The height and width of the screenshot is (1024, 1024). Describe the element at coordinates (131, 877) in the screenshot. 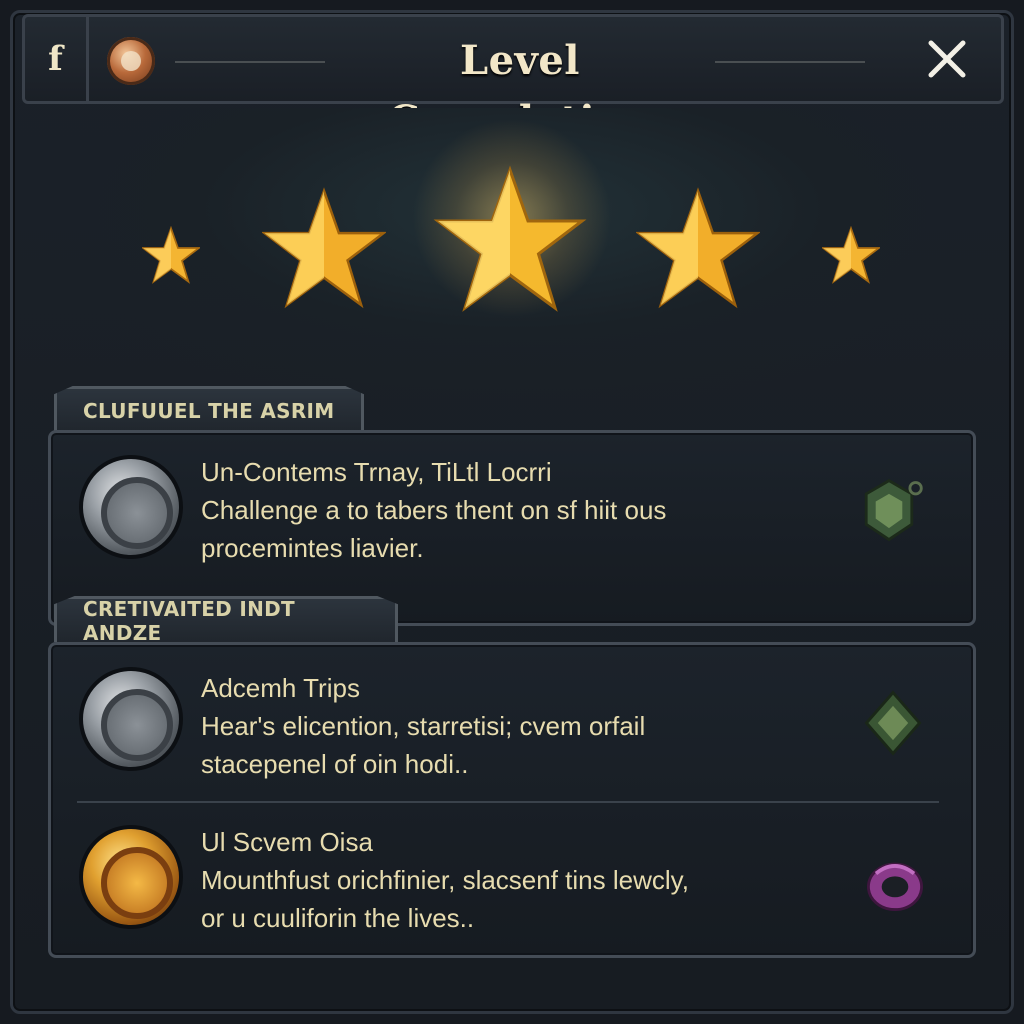

I see `gold-medal-icon` at that location.